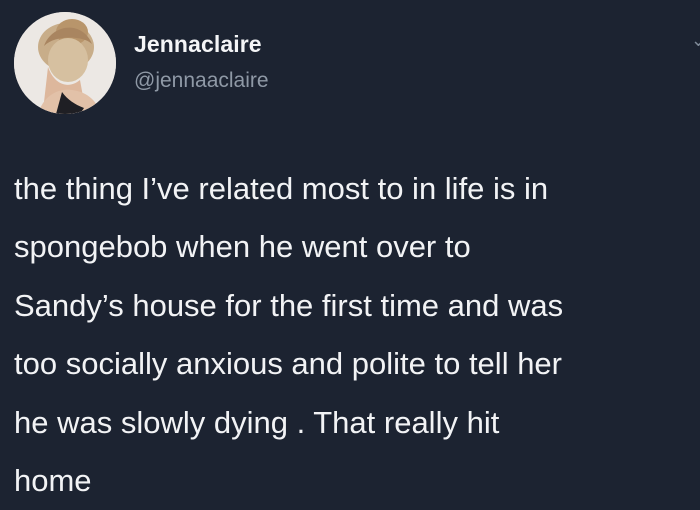 Image resolution: width=700 pixels, height=510 pixels. What do you see at coordinates (198, 44) in the screenshot?
I see `display-name: Jennaclaire` at bounding box center [198, 44].